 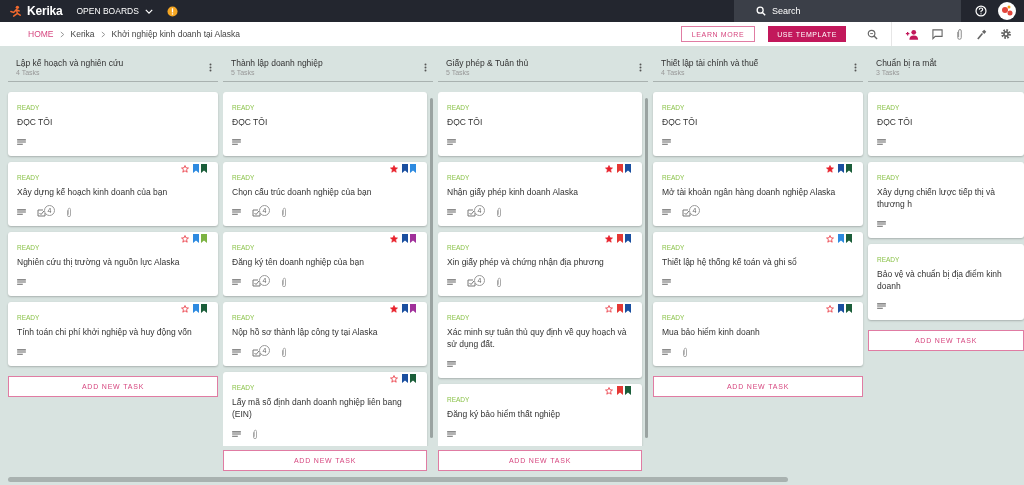 What do you see at coordinates (114, 11) in the screenshot?
I see `open-boards-menu: OPEN BOARDS` at bounding box center [114, 11].